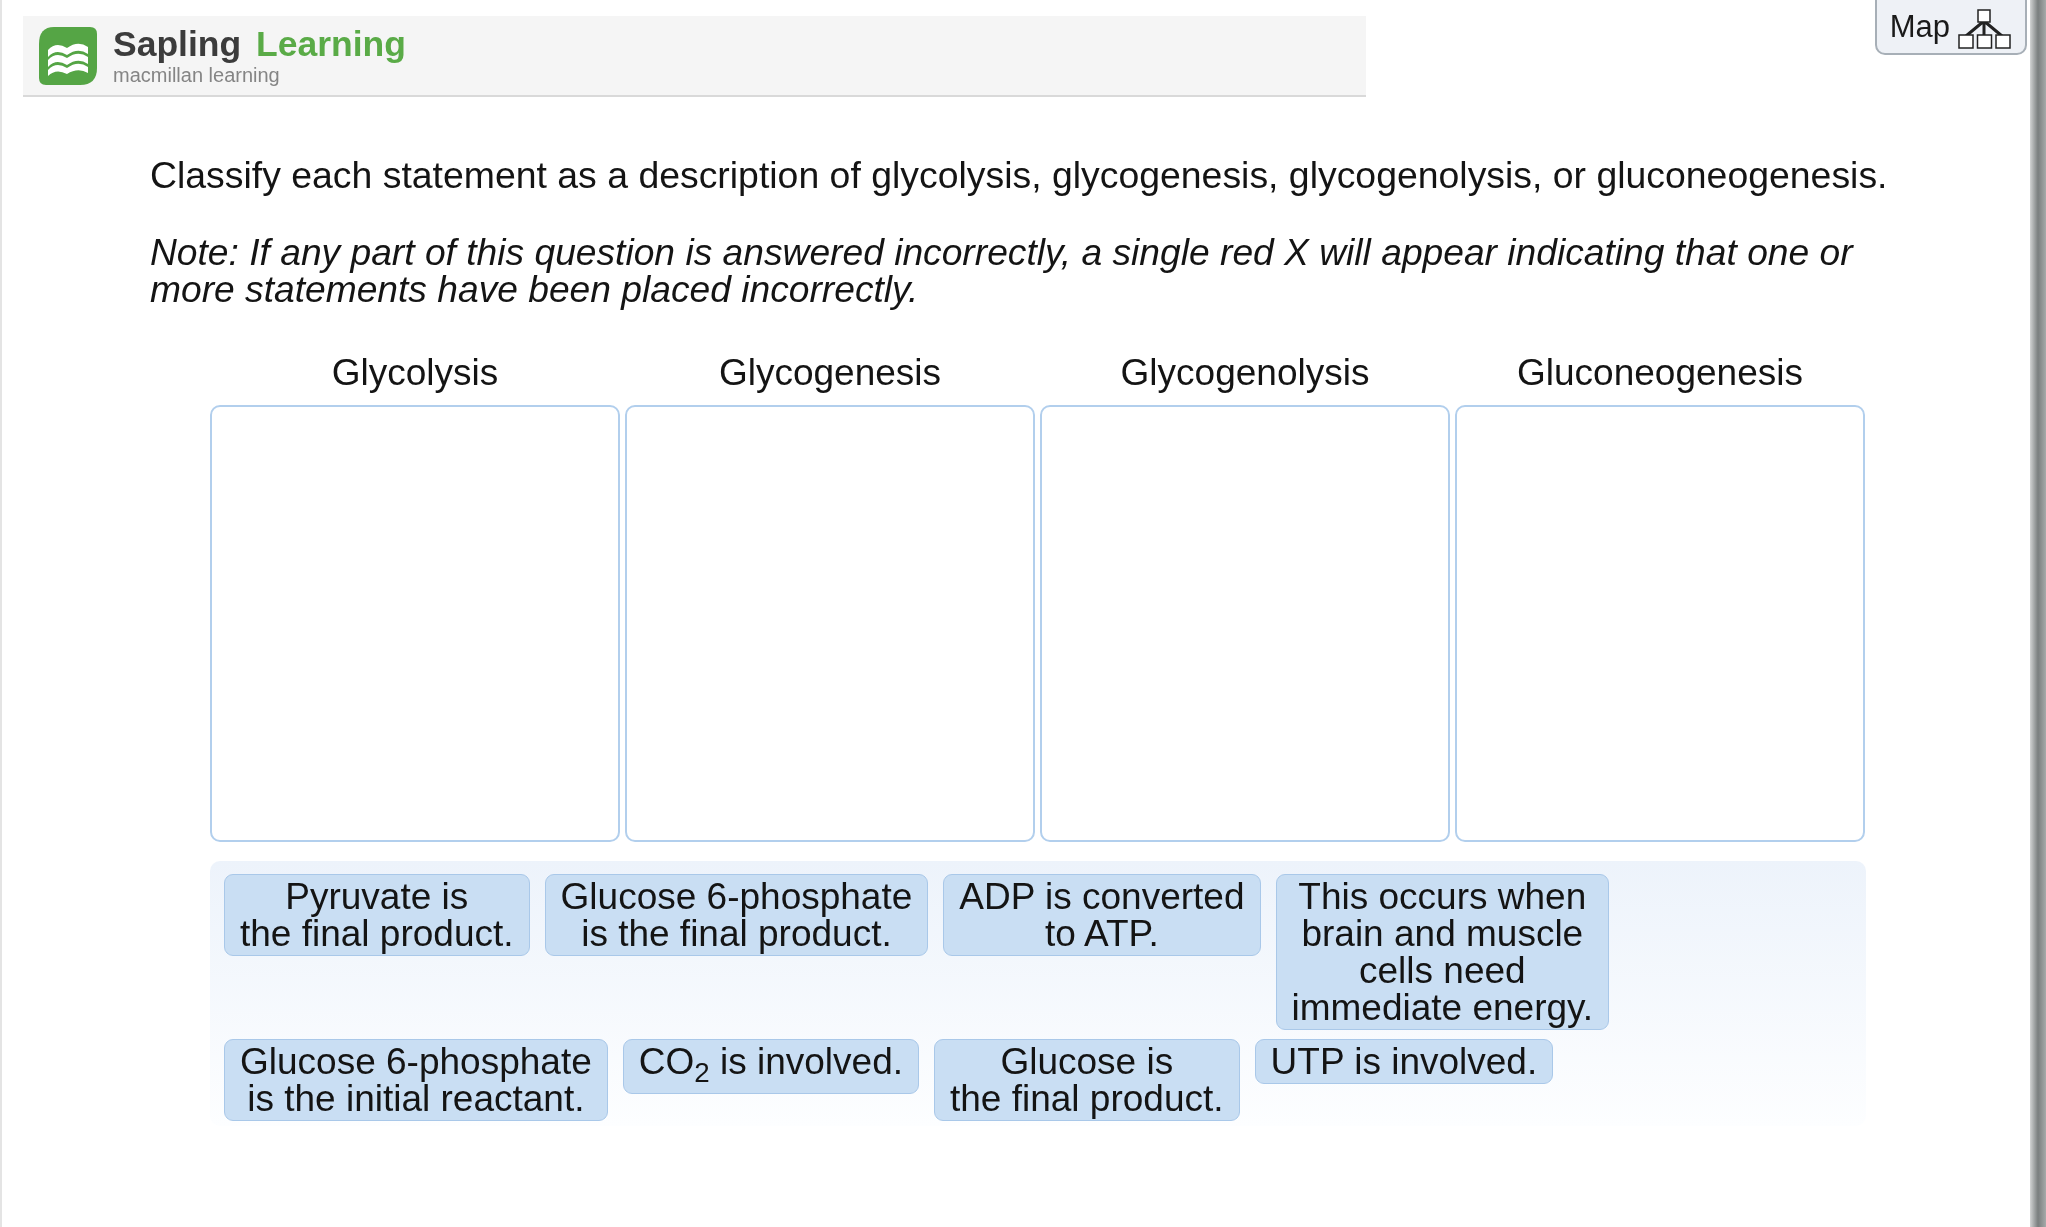 This screenshot has width=2046, height=1227. I want to click on book-logo-icon, so click(68, 55).